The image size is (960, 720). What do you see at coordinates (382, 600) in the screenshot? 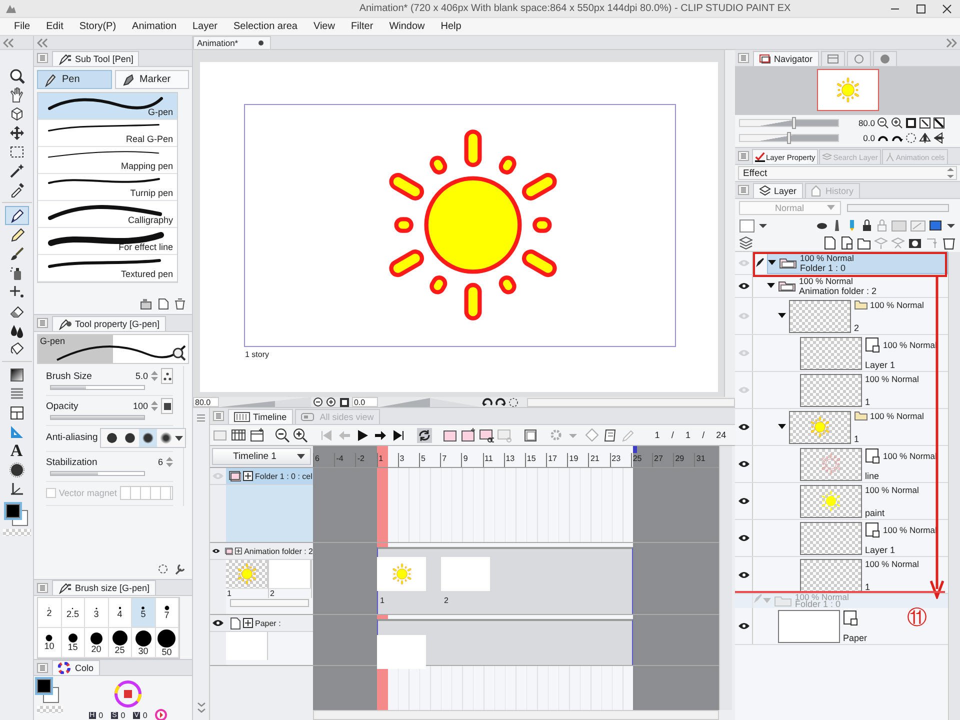
I see `cel-number: 1` at bounding box center [382, 600].